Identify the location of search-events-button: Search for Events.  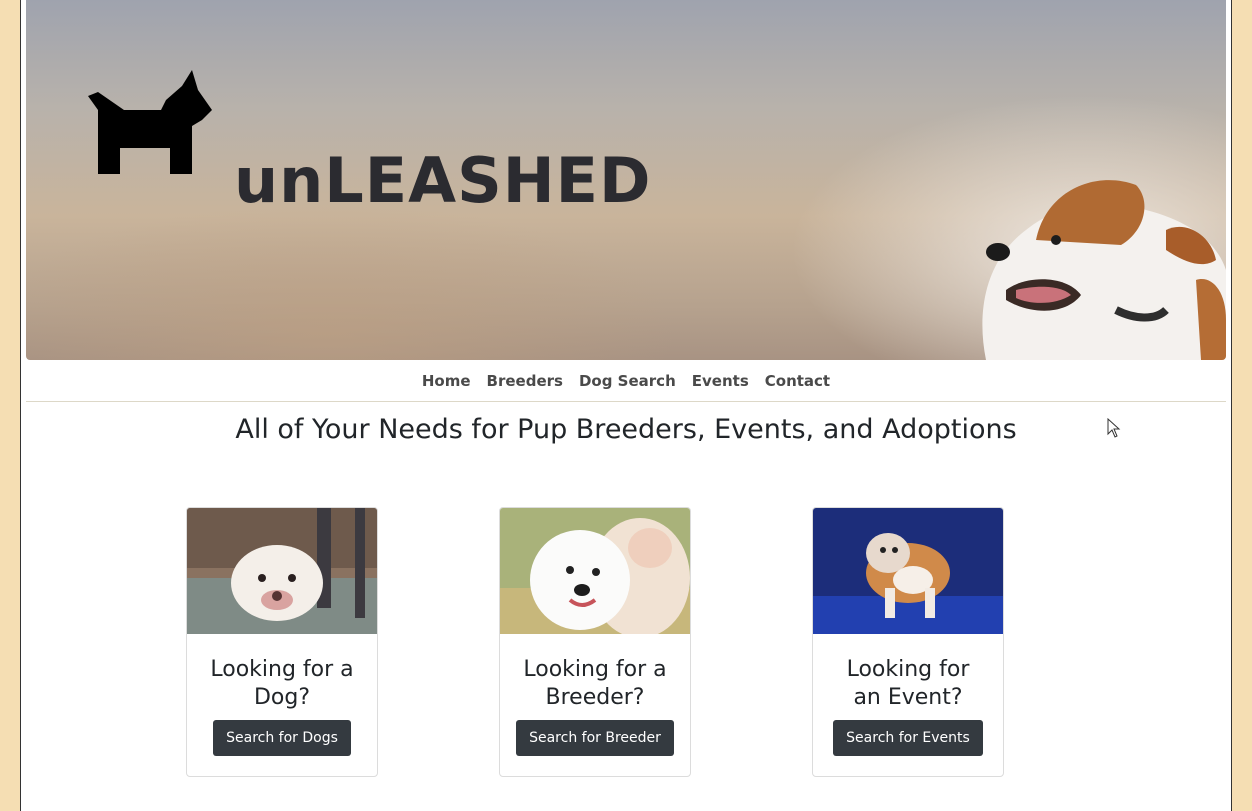
(908, 738).